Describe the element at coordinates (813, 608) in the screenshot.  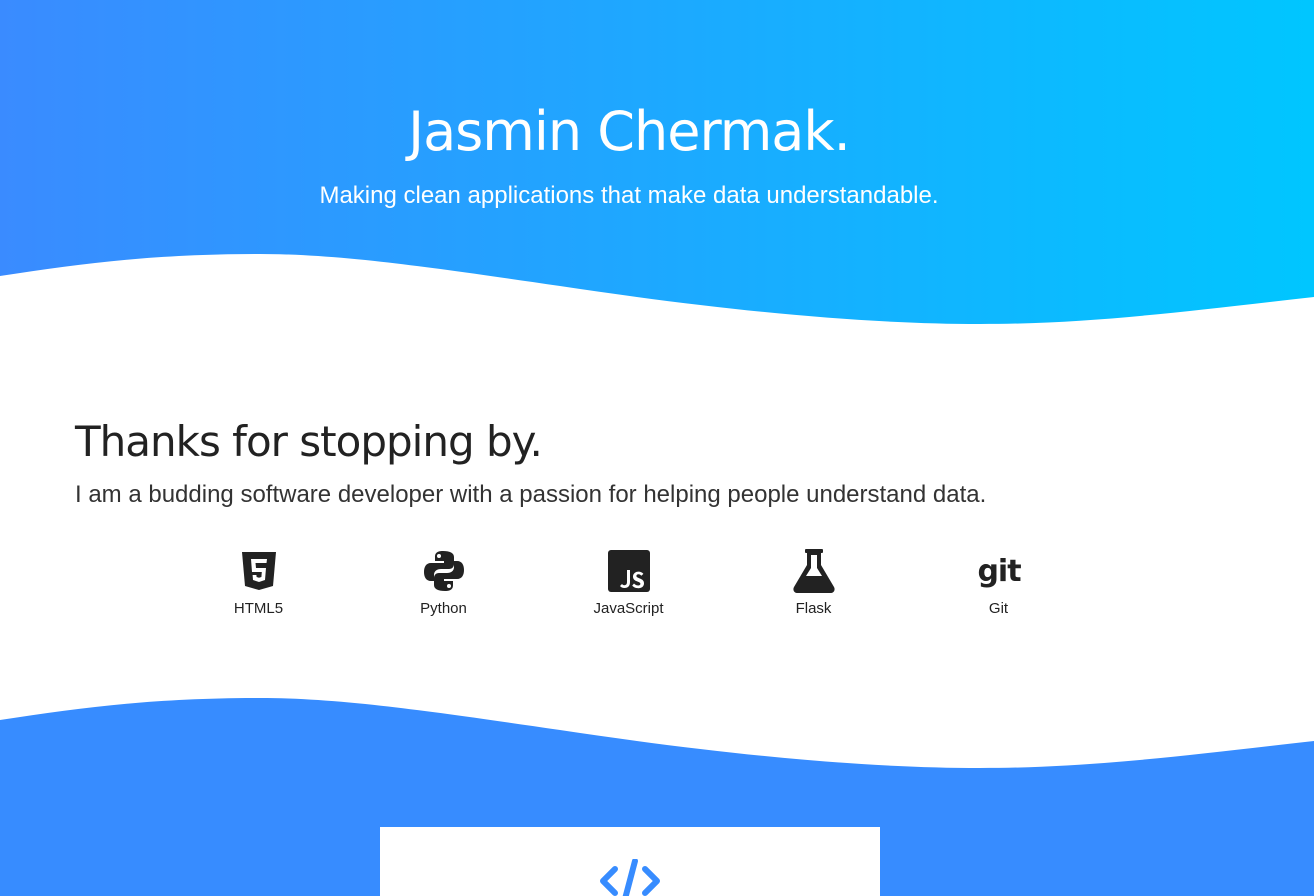
I see `skill-label: Flask` at that location.